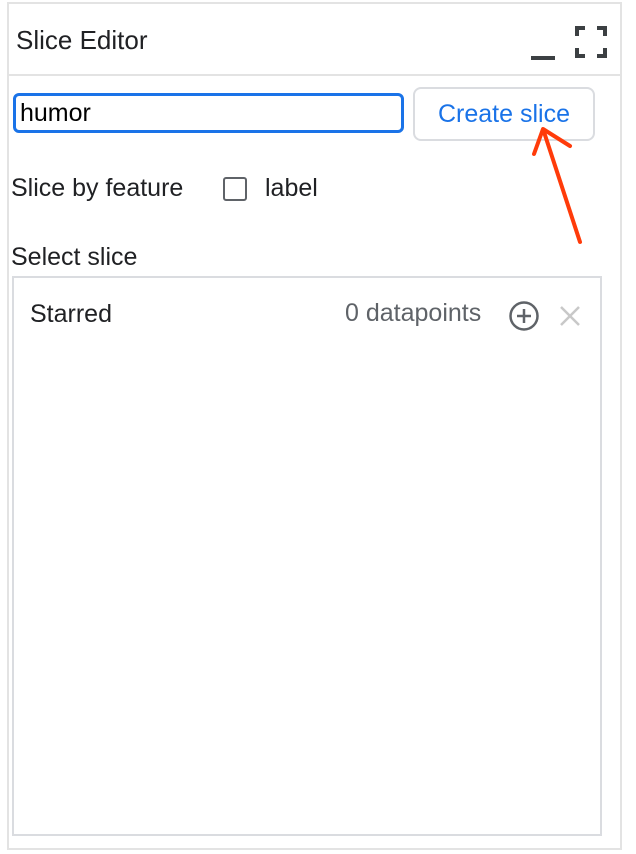  I want to click on slice-by-feature-row: Slice by feature label, so click(306, 190).